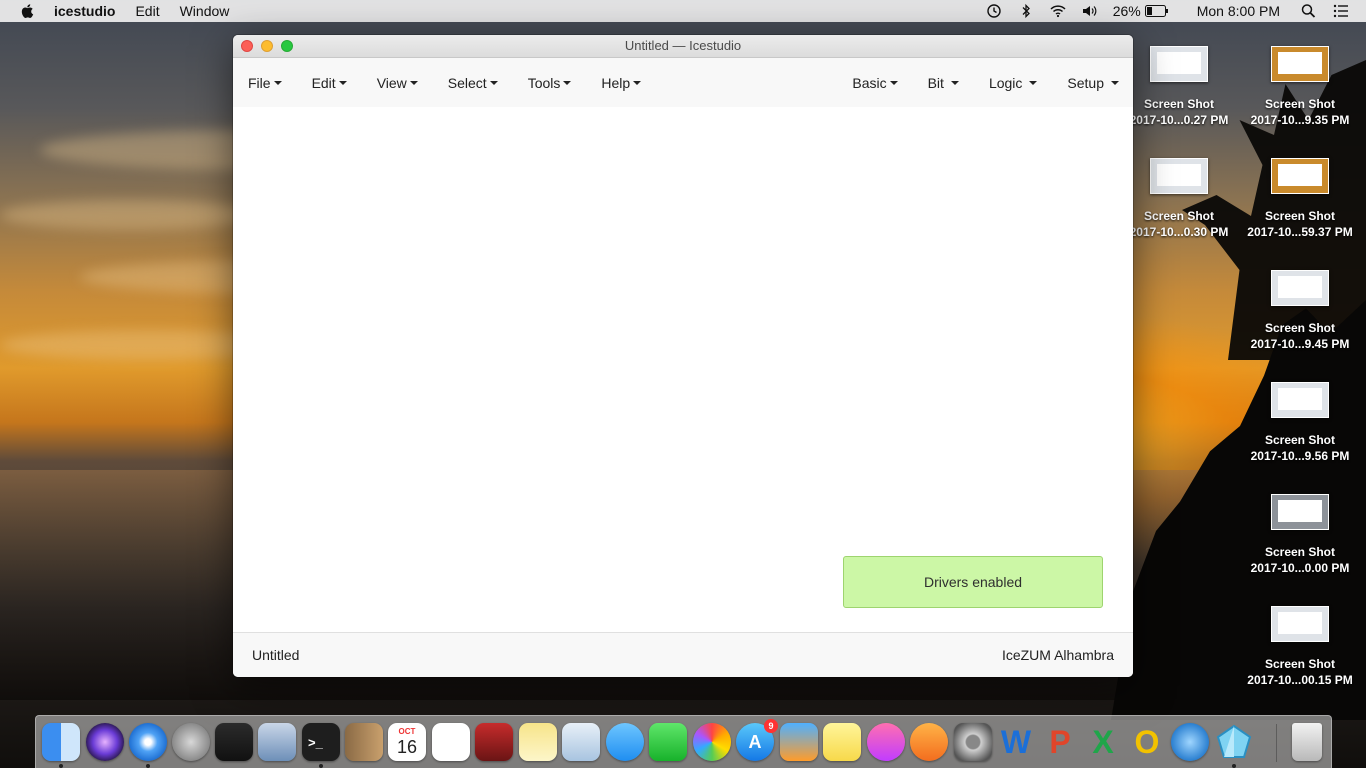  Describe the element at coordinates (407, 747) in the screenshot. I see `calendar-day: 16` at that location.